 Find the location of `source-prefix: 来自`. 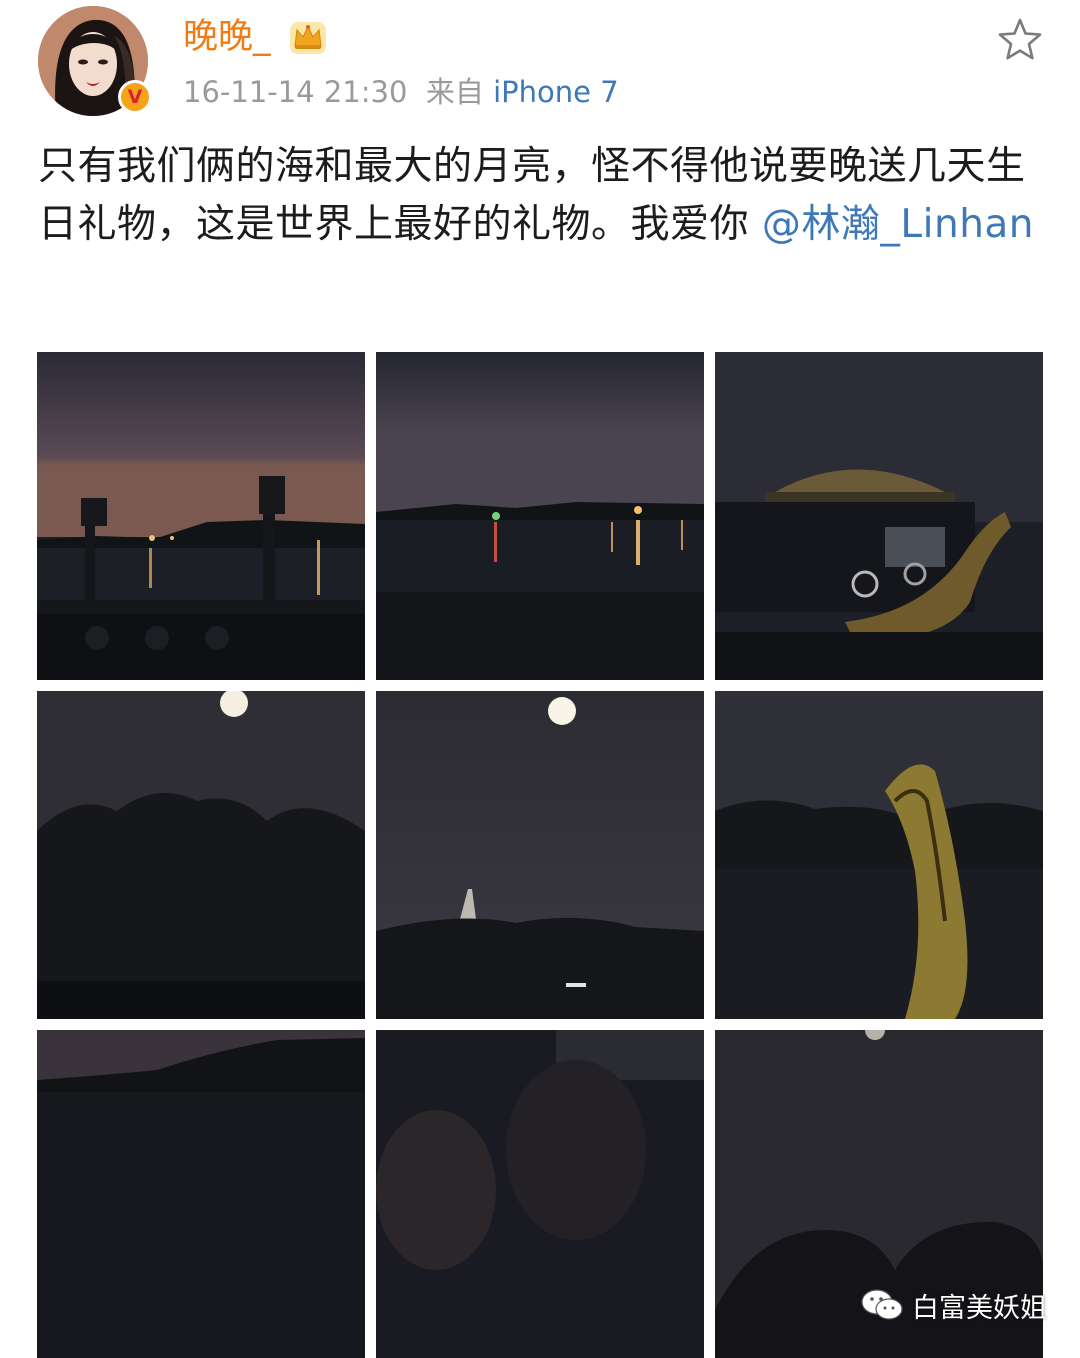

source-prefix: 来自 is located at coordinates (454, 92).